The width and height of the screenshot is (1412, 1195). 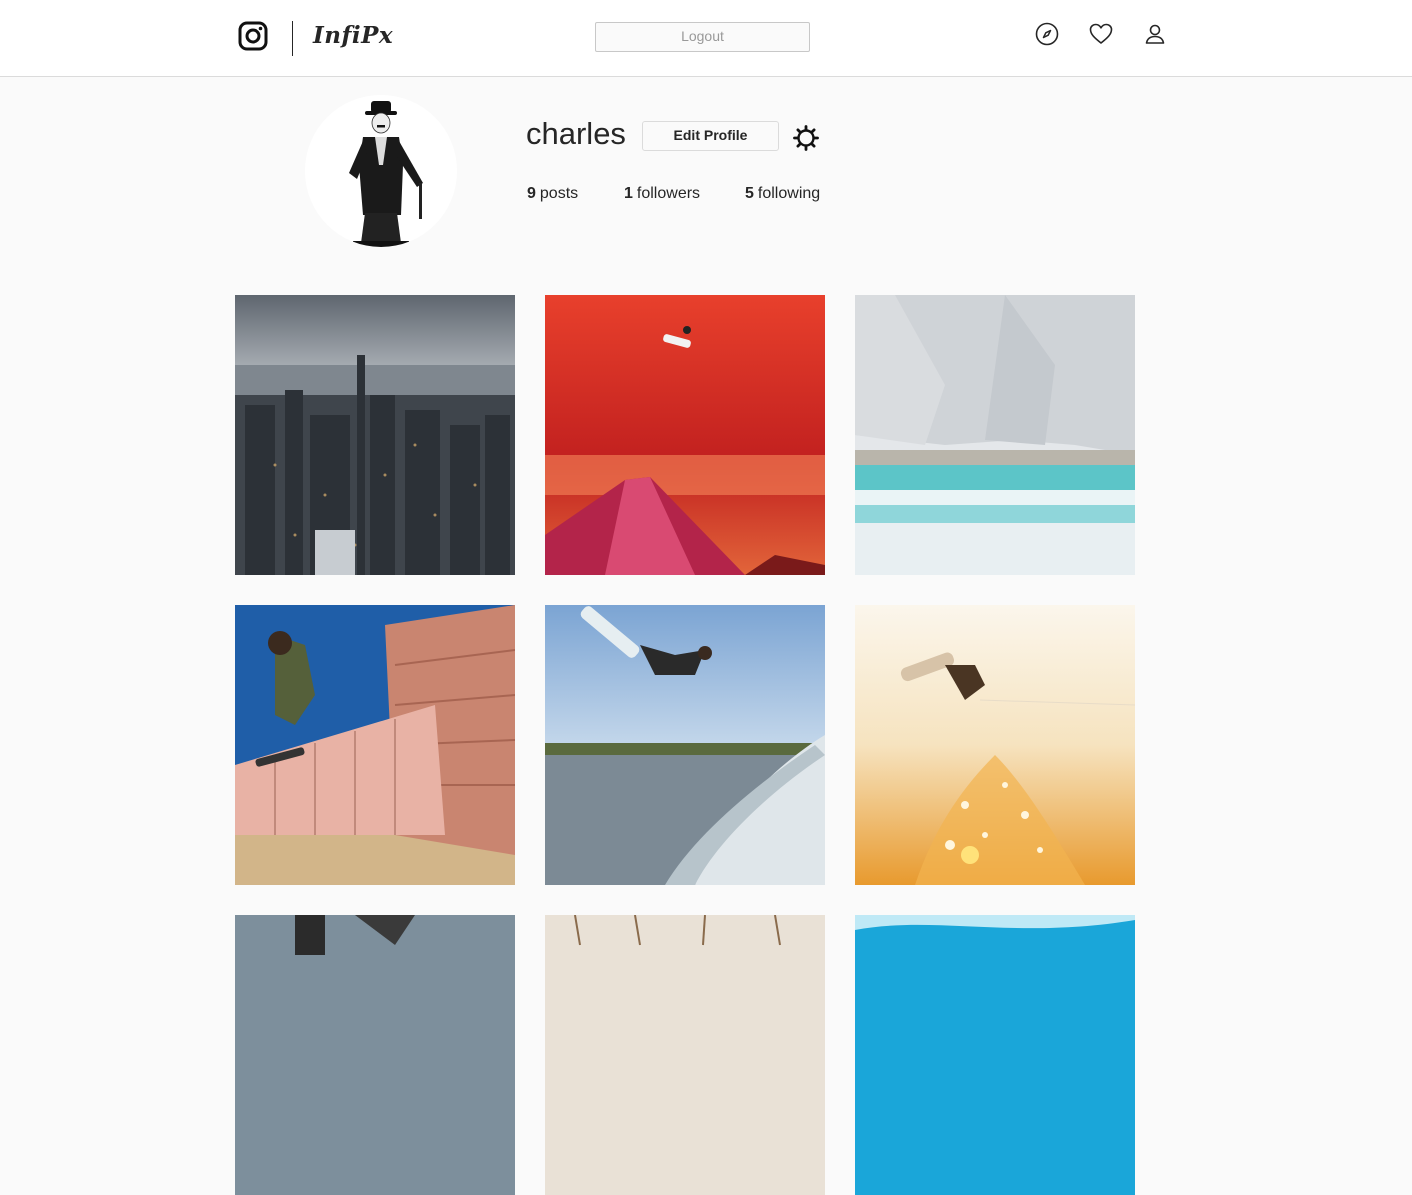 I want to click on posts-count: 9, so click(x=531, y=193).